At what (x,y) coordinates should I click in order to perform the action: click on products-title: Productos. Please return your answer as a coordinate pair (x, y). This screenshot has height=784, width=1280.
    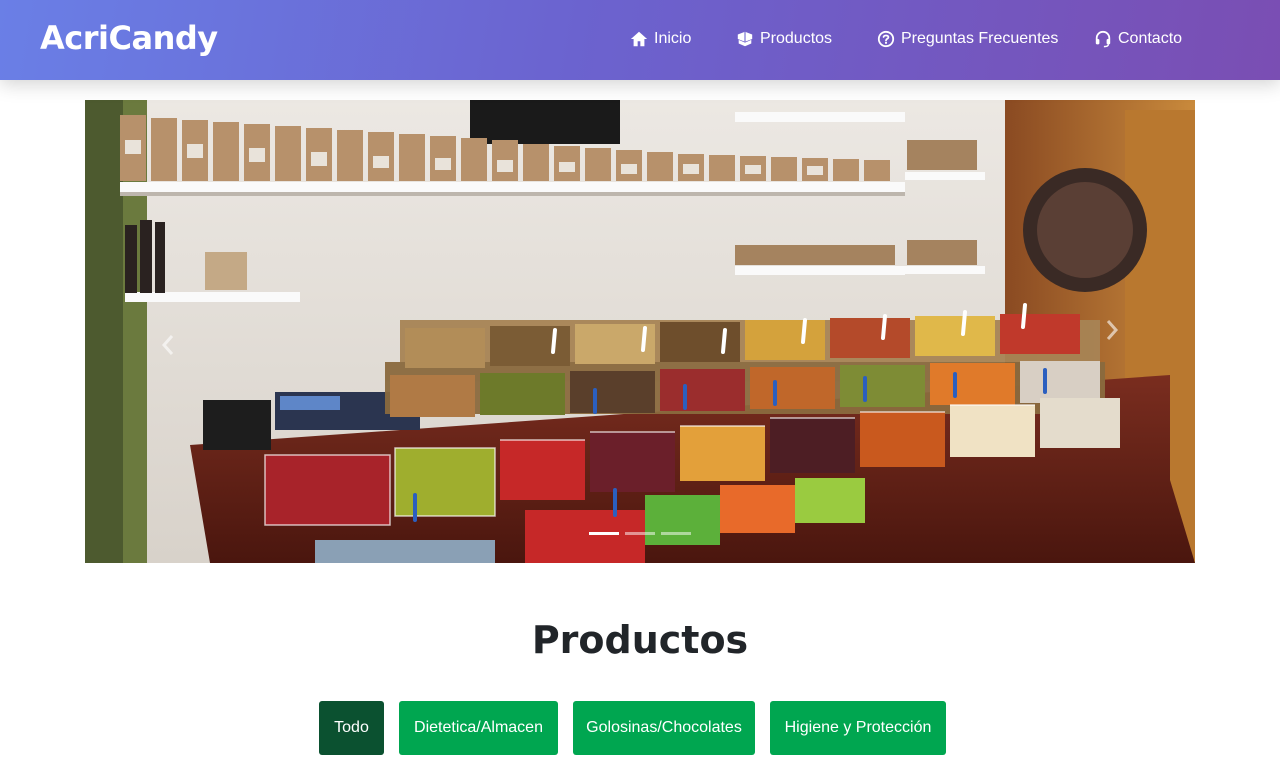
    Looking at the image, I should click on (640, 640).